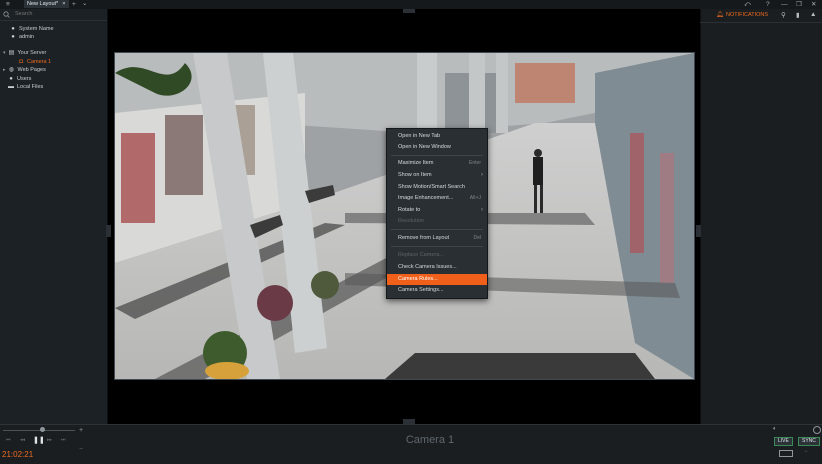 The height and width of the screenshot is (464, 822). Describe the element at coordinates (4, 53) in the screenshot. I see `expand-arrow-icon: ▾` at that location.